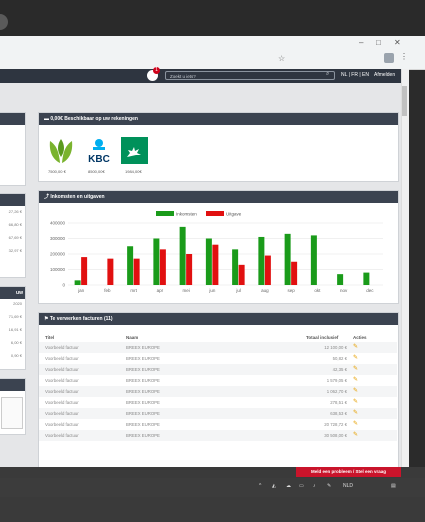  Describe the element at coordinates (133, 290) in the screenshot. I see `x-tick-label: mrt` at that location.